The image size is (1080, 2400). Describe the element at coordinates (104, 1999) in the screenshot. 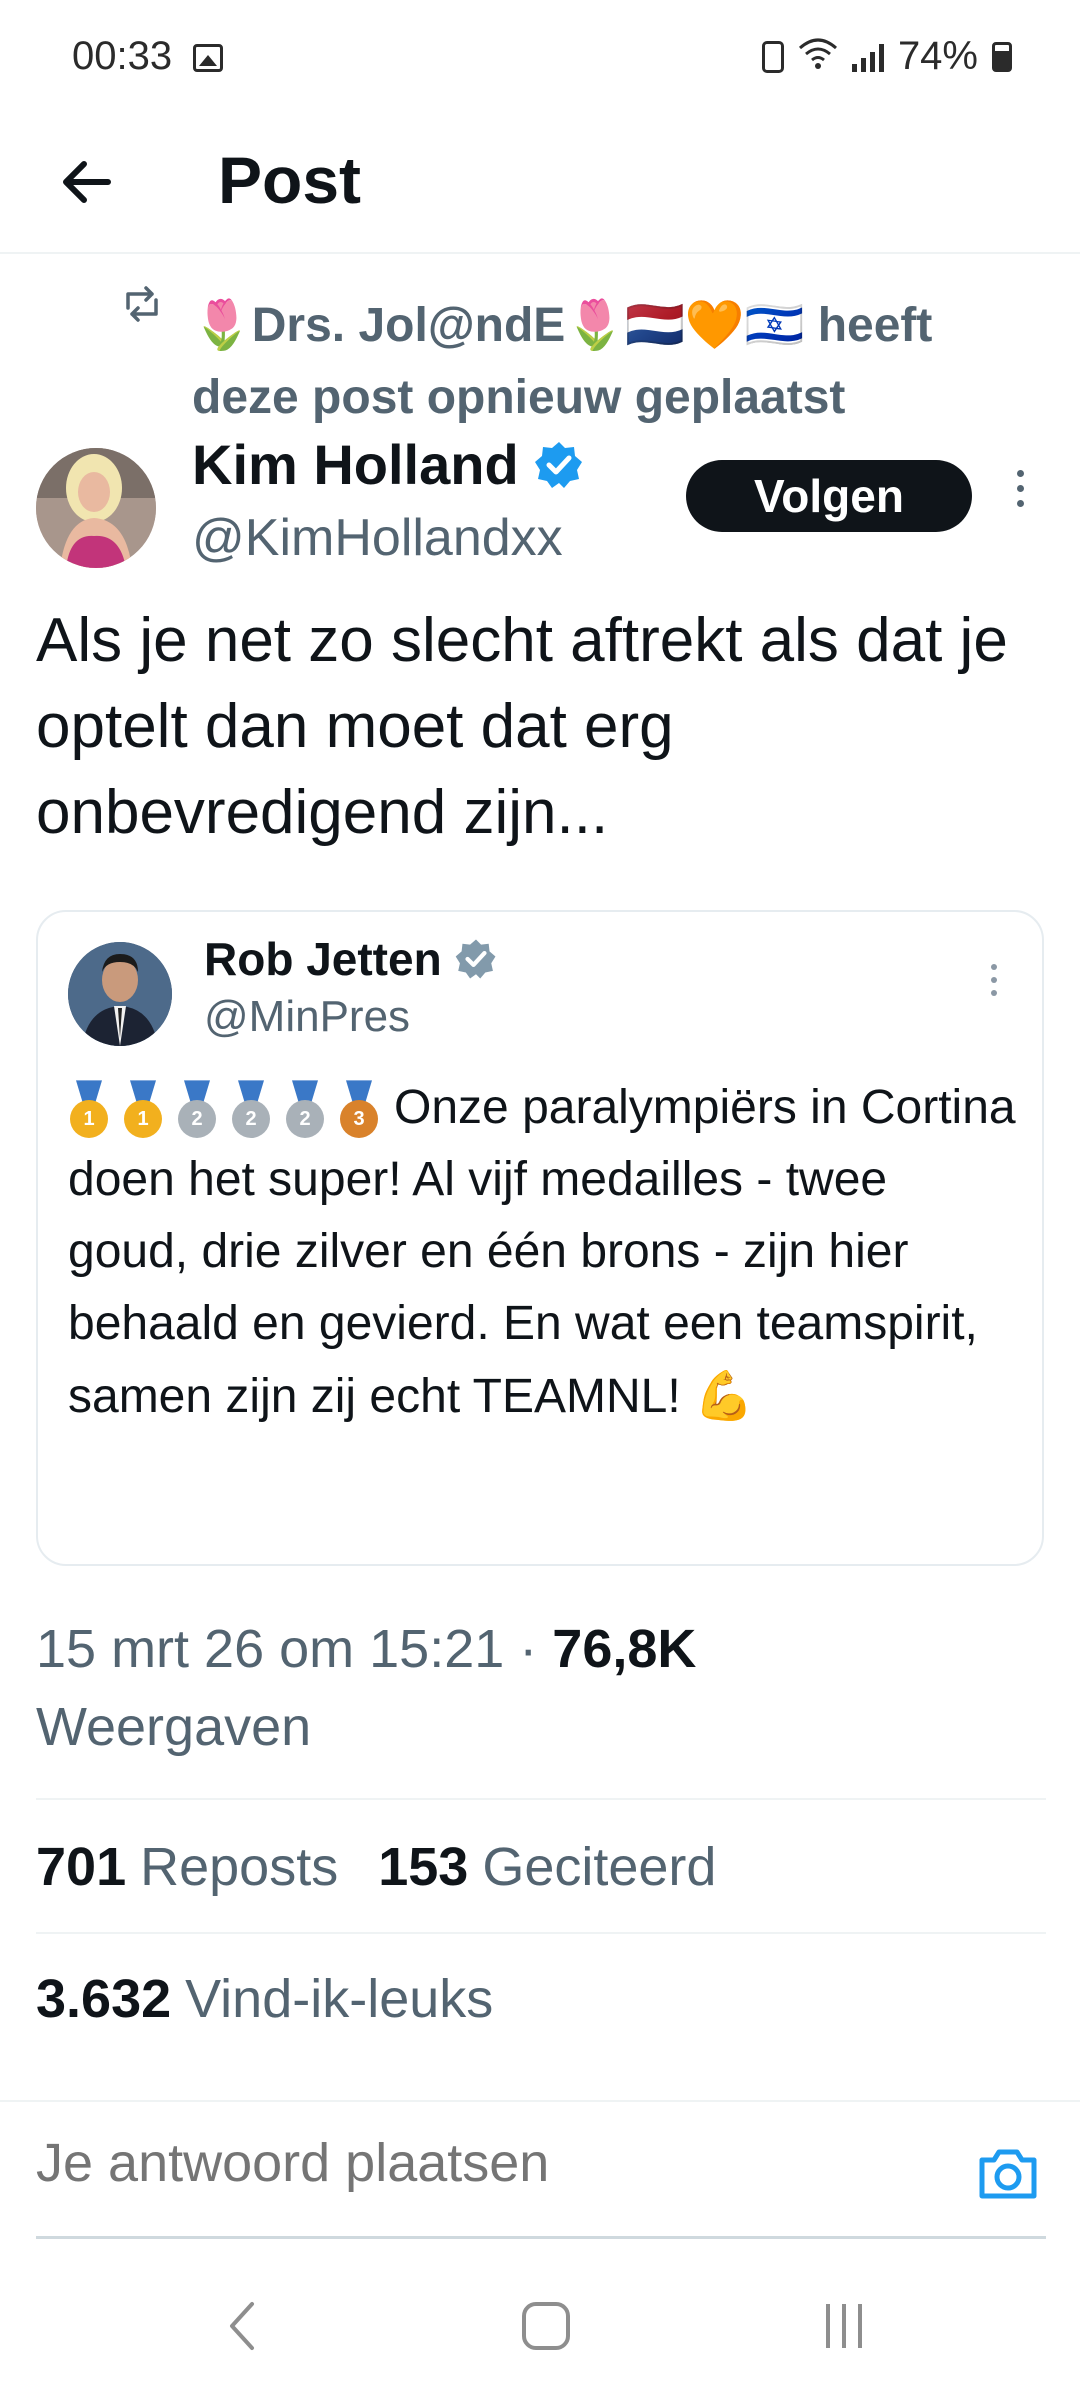

I see `likes-count: 3.632` at that location.